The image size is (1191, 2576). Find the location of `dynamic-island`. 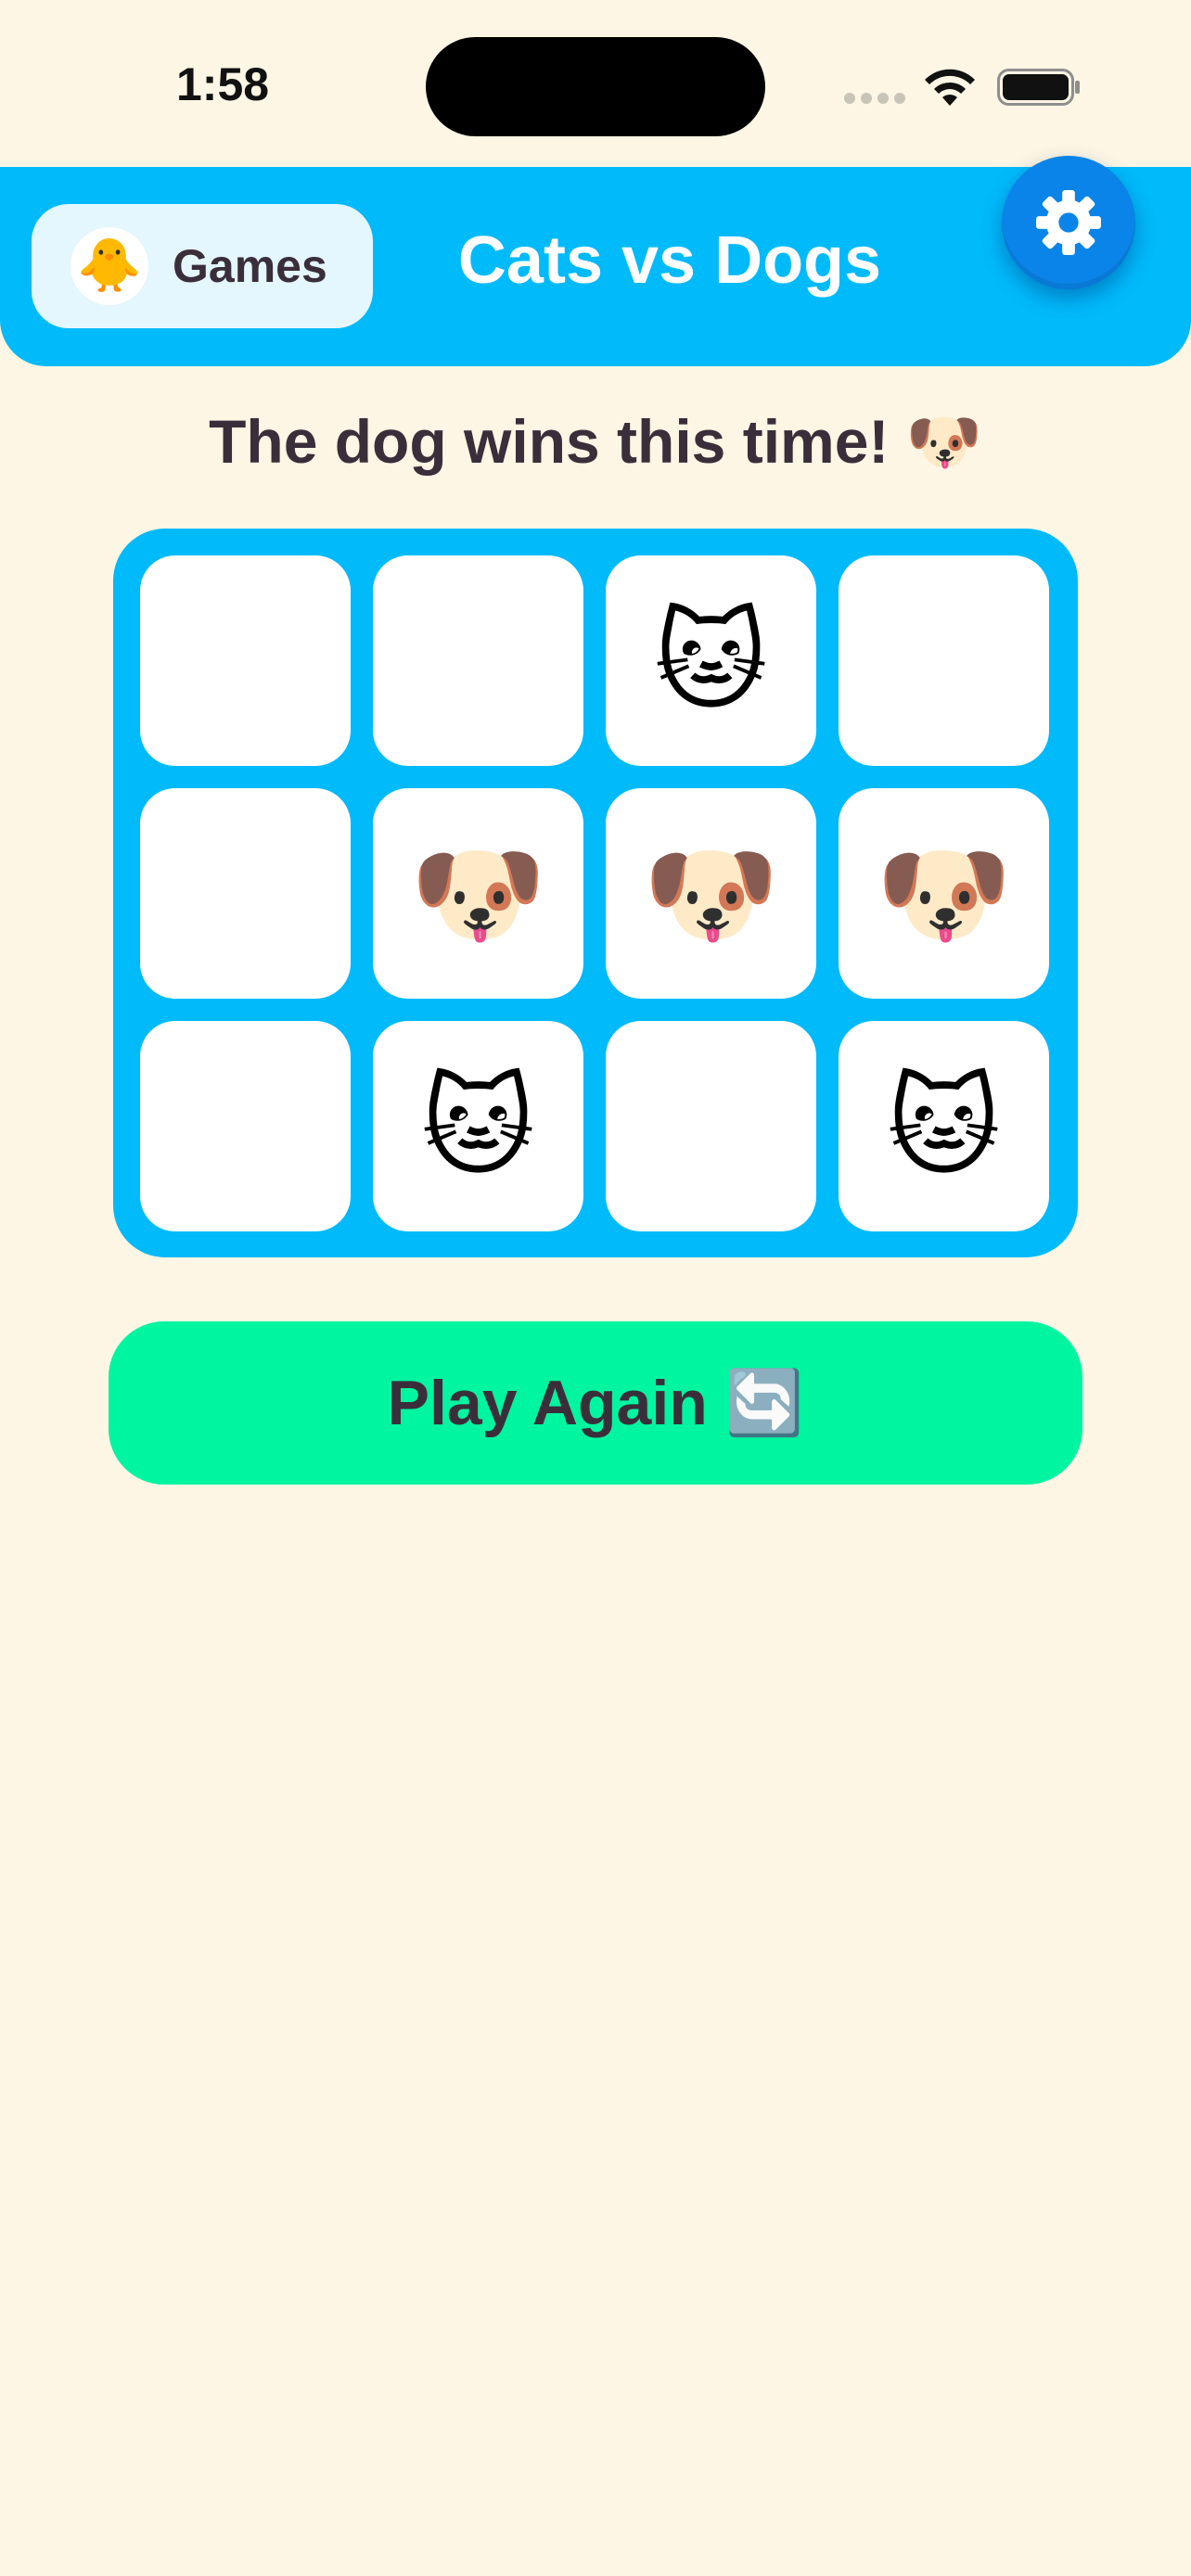

dynamic-island is located at coordinates (595, 87).